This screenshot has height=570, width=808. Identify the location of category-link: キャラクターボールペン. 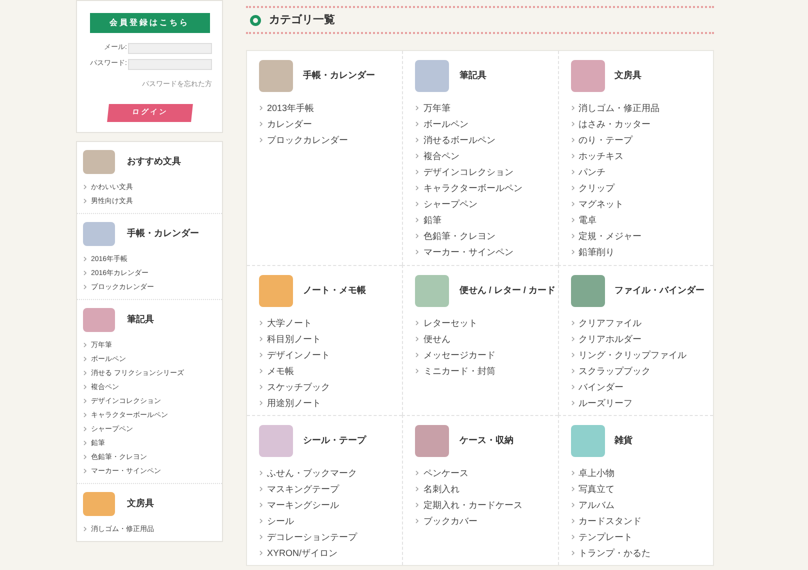
(472, 188).